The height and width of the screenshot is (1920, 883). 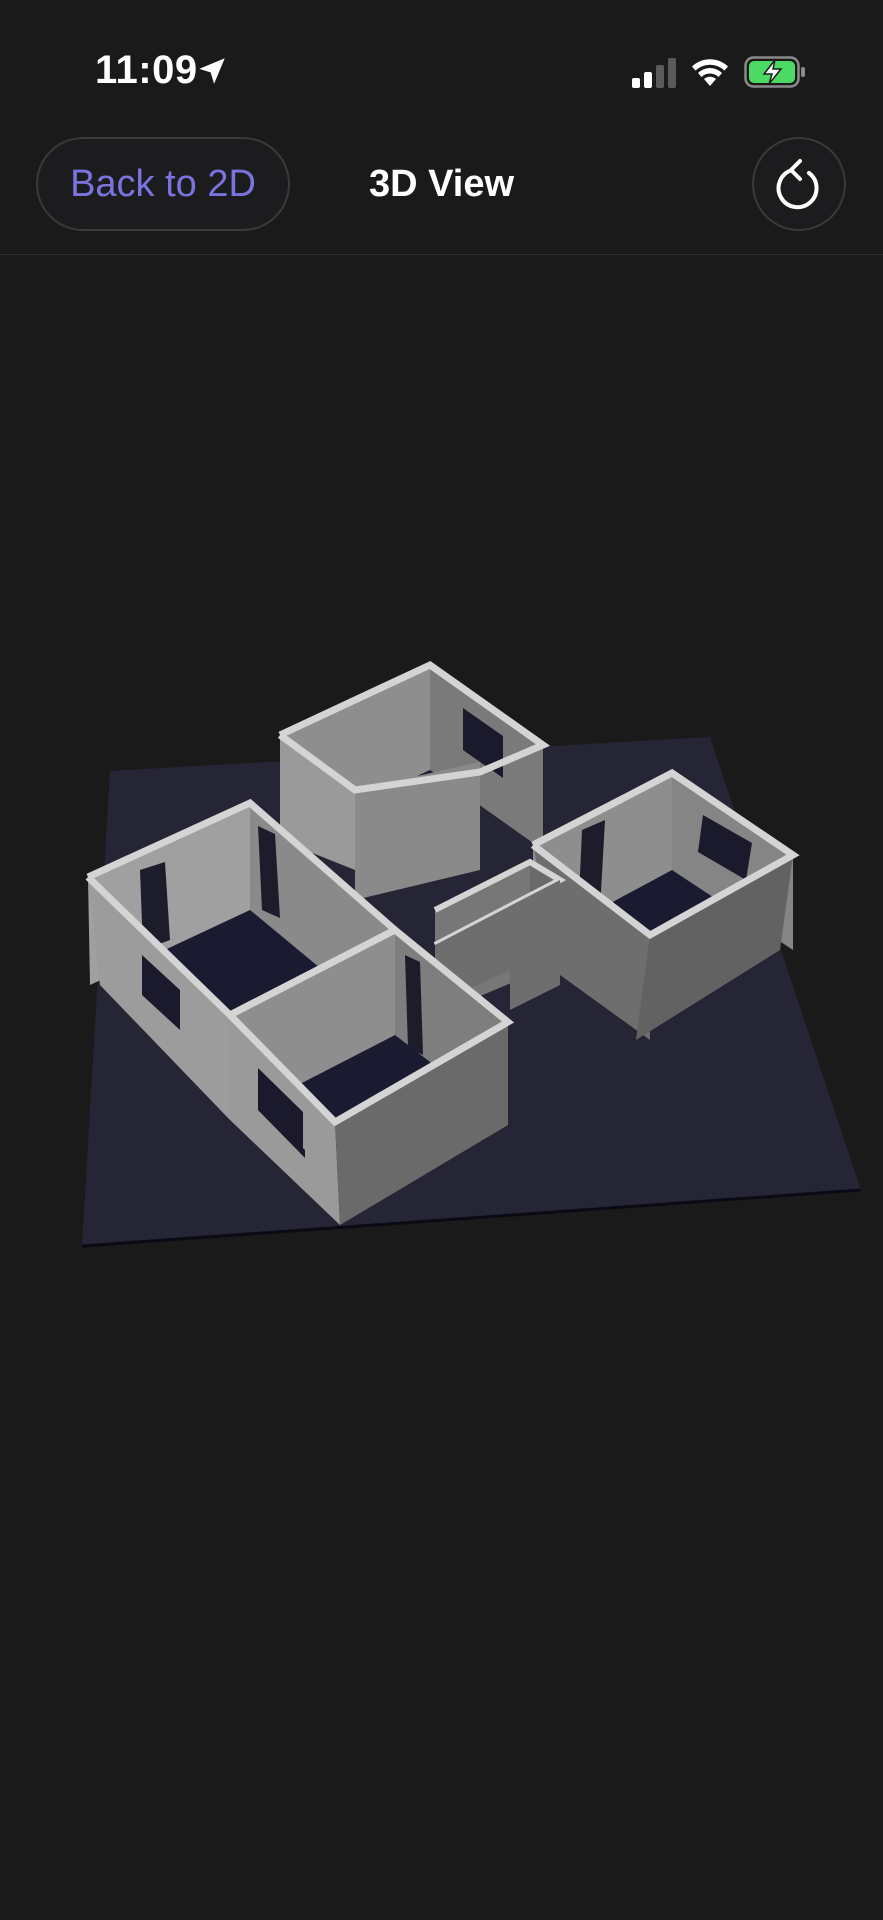 I want to click on wifi-icon, so click(x=710, y=72).